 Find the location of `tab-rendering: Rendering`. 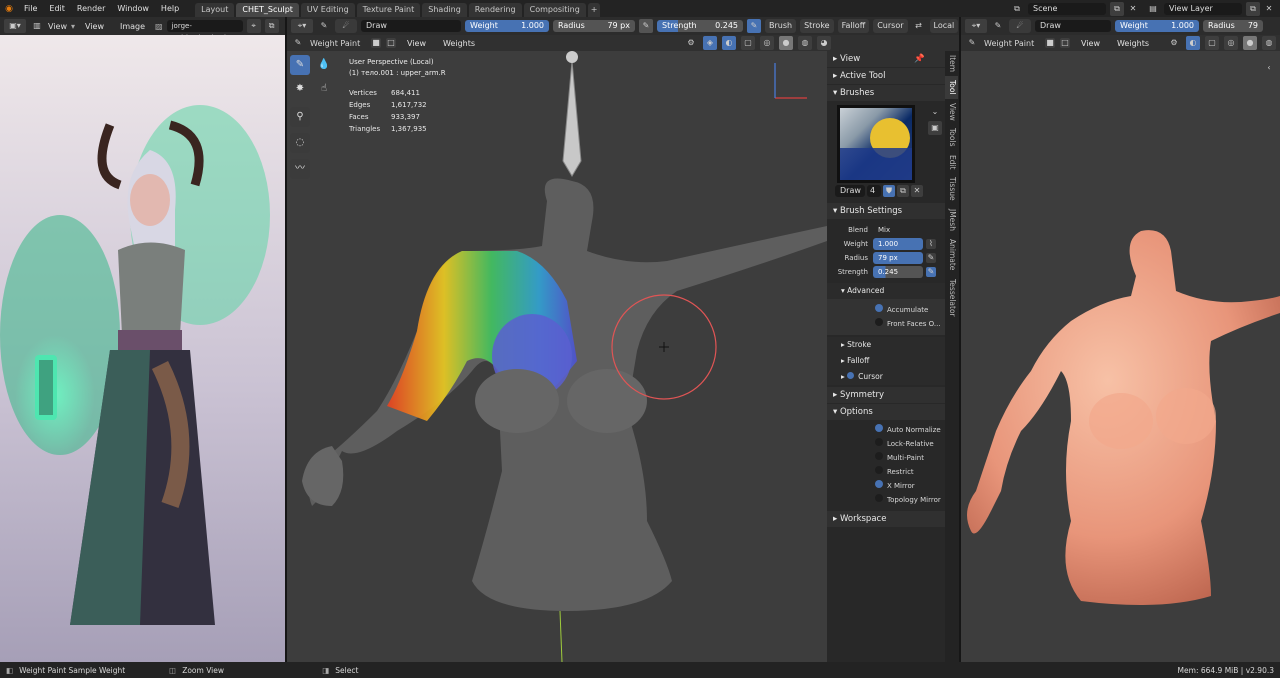

tab-rendering: Rendering is located at coordinates (495, 9).